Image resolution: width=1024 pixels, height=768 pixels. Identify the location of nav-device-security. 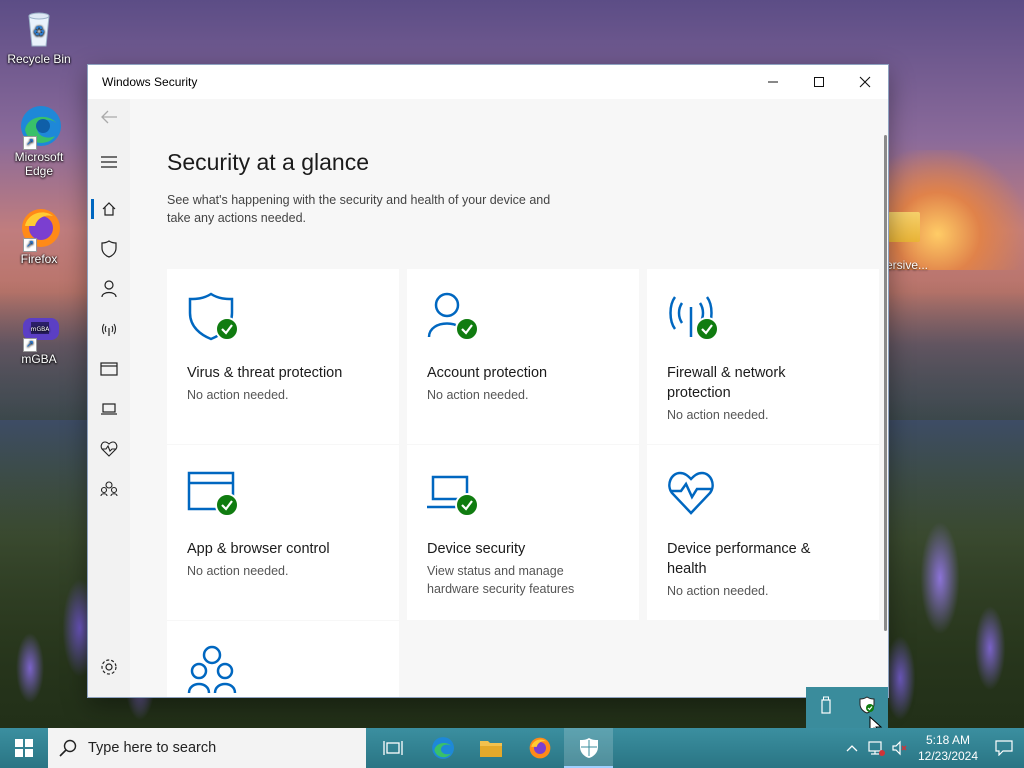
(109, 409).